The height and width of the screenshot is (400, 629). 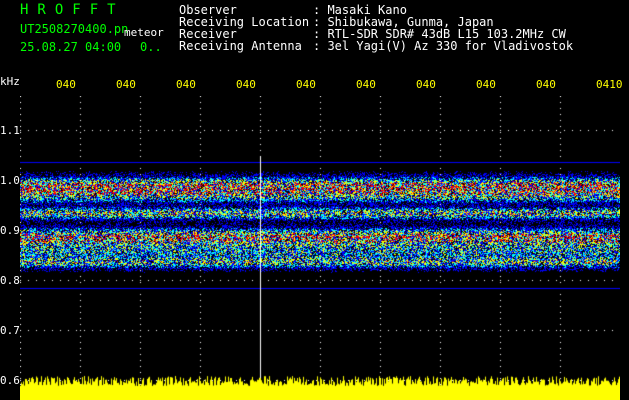 What do you see at coordinates (151, 47) in the screenshot?
I see `meteor-count: 0..` at bounding box center [151, 47].